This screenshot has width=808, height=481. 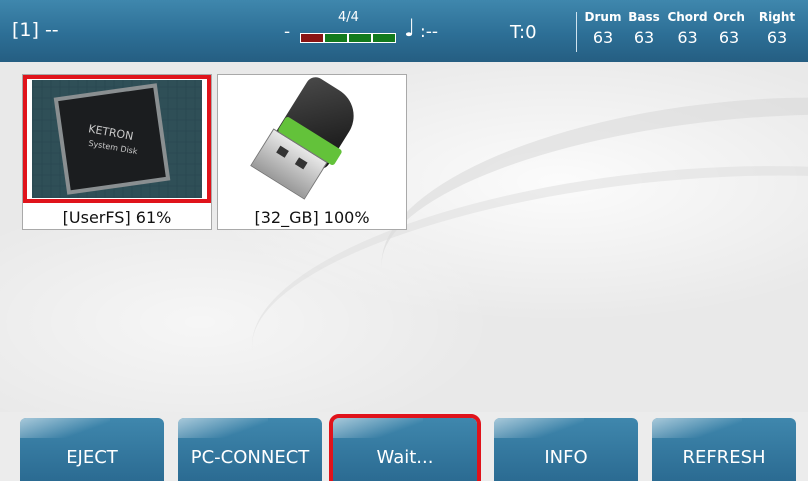 I want to click on button-label: INFO, so click(x=566, y=457).